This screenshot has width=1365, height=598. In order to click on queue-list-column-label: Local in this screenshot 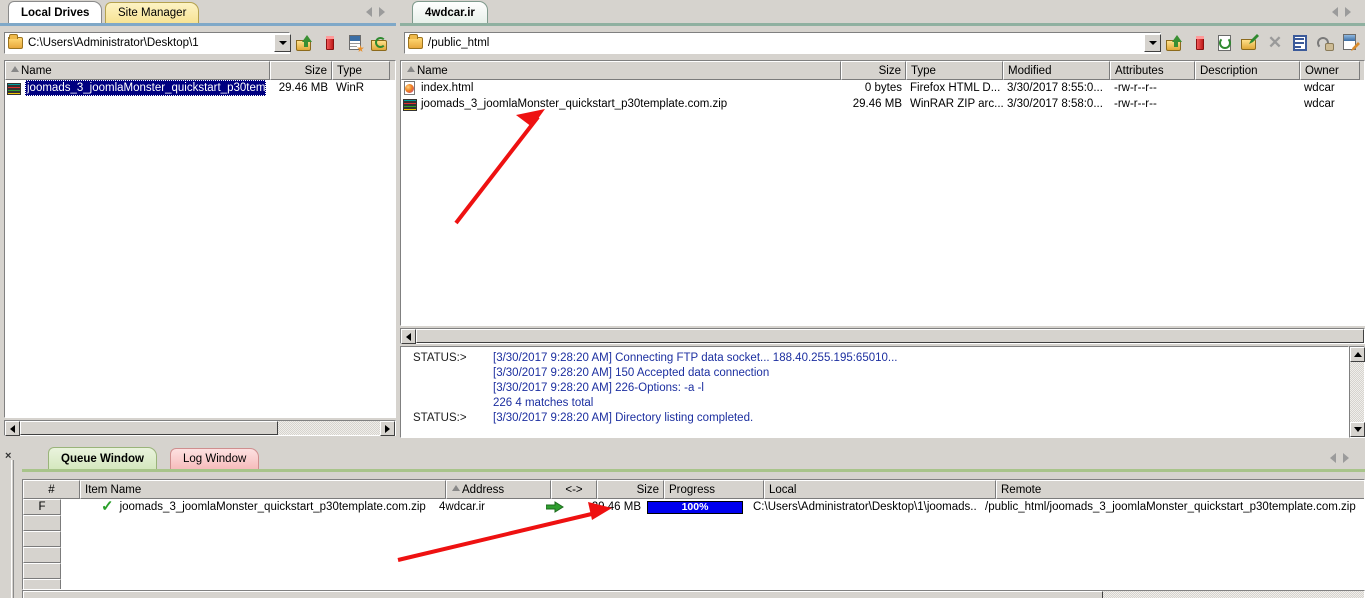, I will do `click(783, 490)`.